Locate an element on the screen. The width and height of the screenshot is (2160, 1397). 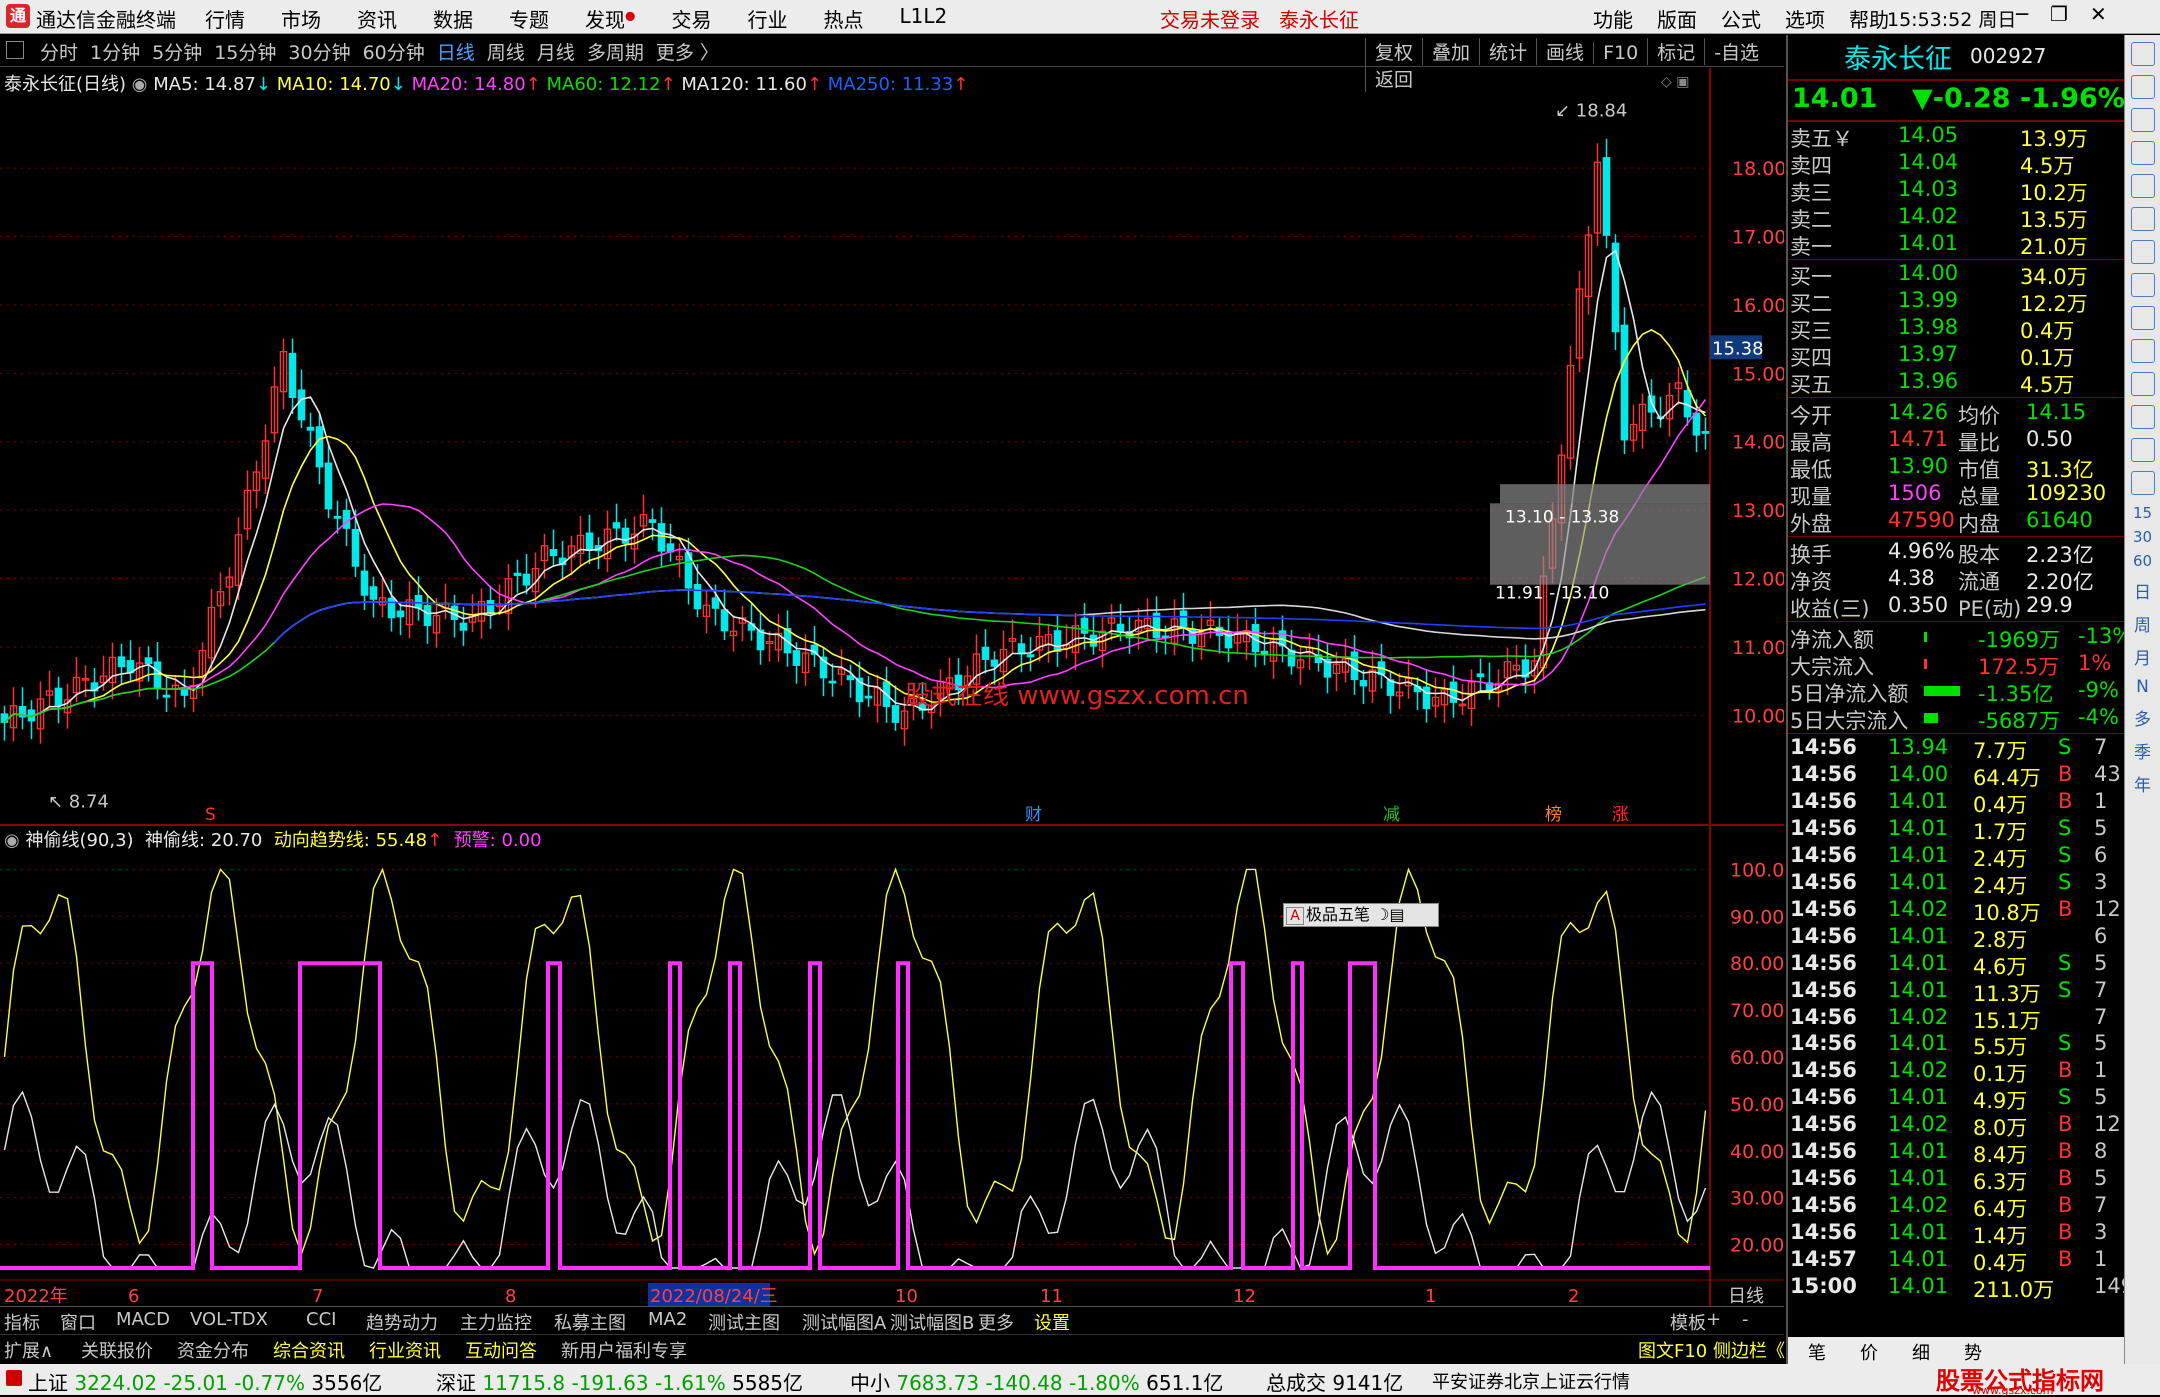
indicator-tab-6: 主力监控 is located at coordinates (496, 1322).